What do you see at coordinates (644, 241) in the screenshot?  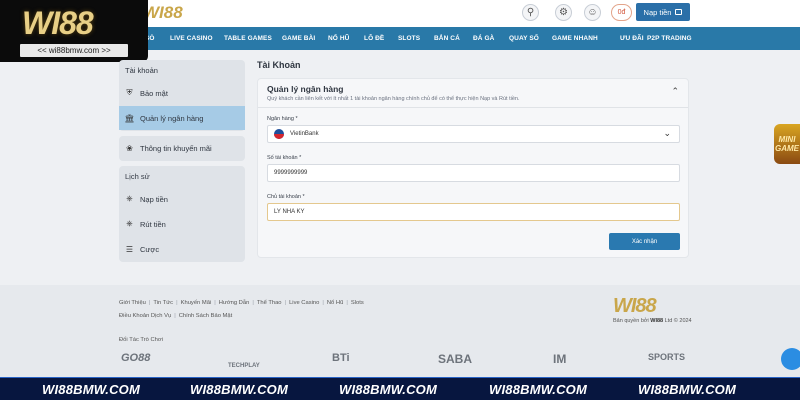 I see `confirm-button: Xác nhận` at bounding box center [644, 241].